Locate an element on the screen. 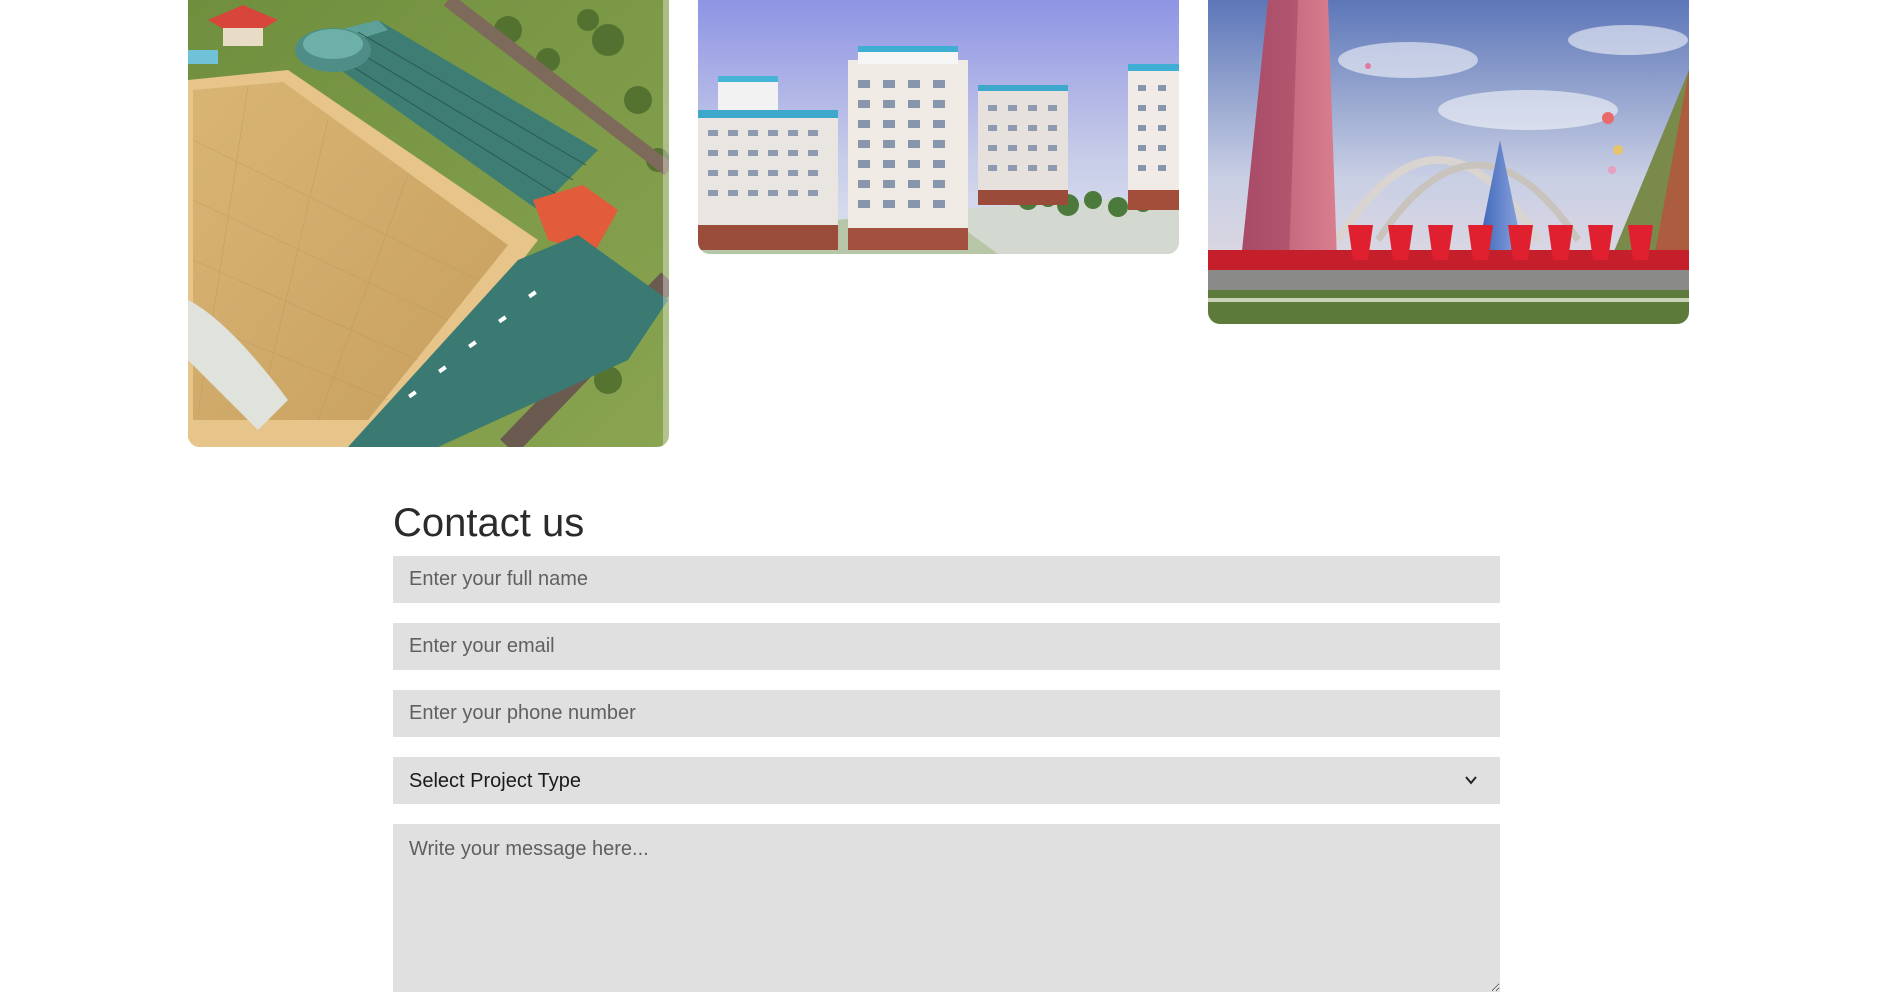  gallery-image-residential-towers is located at coordinates (938, 127).